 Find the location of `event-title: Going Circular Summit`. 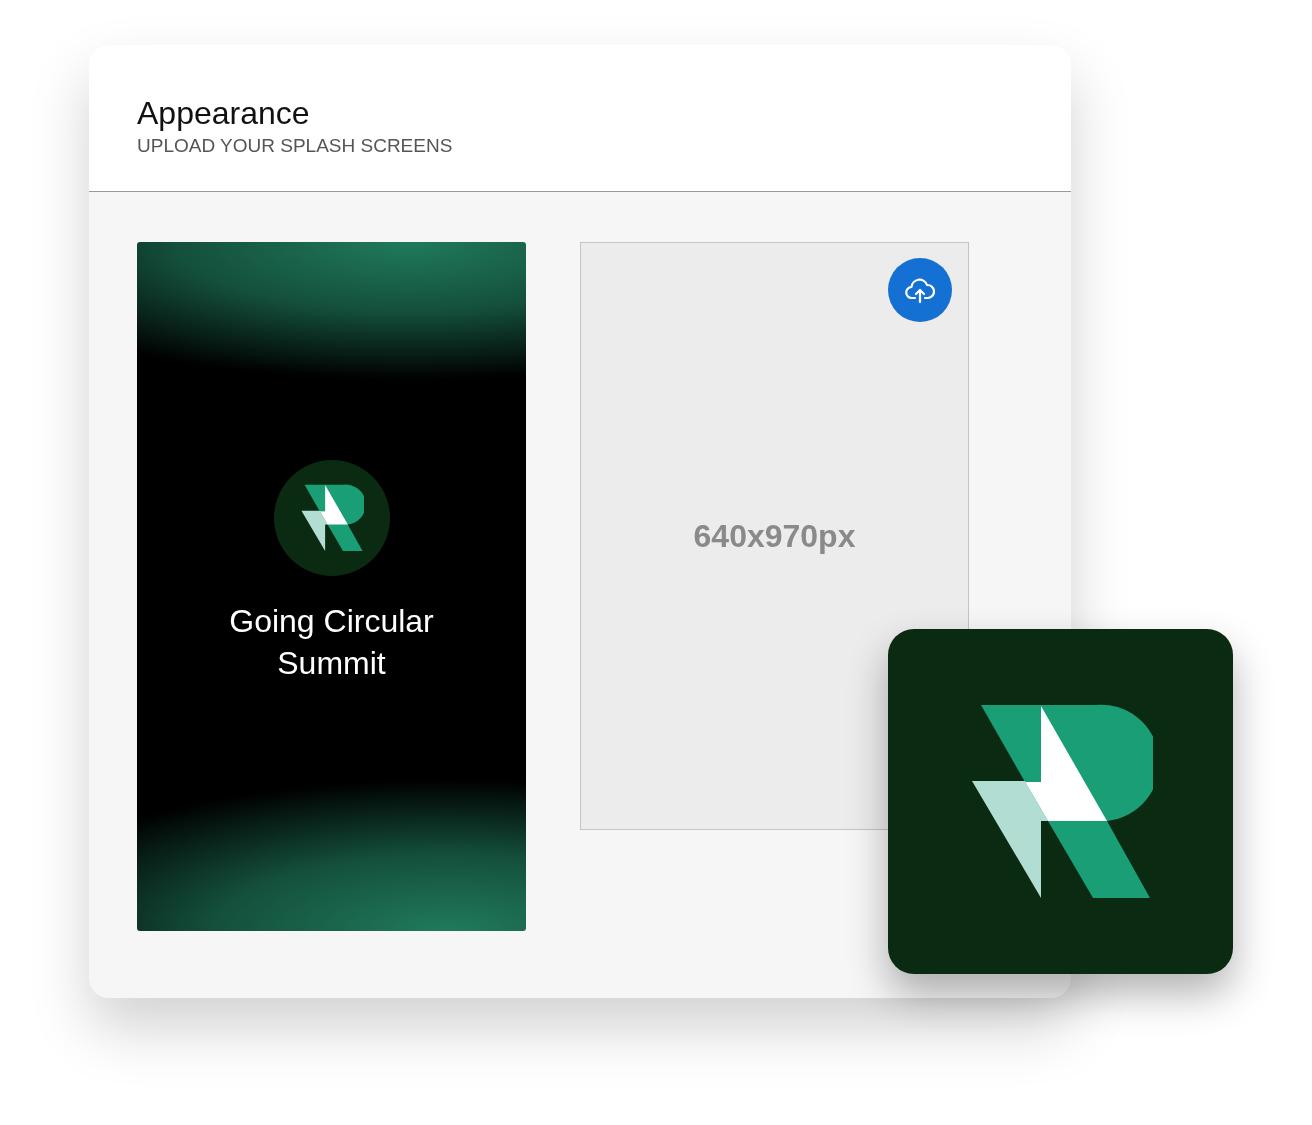

event-title: Going Circular Summit is located at coordinates (331, 642).